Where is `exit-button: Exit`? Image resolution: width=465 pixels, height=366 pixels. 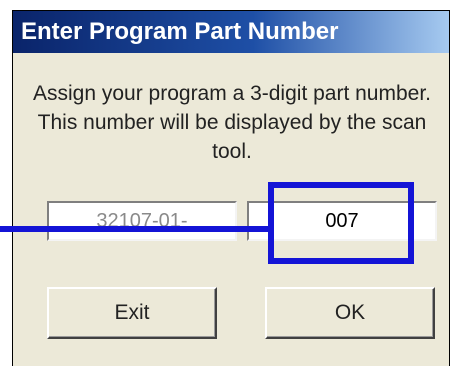
exit-button: Exit is located at coordinates (132, 313).